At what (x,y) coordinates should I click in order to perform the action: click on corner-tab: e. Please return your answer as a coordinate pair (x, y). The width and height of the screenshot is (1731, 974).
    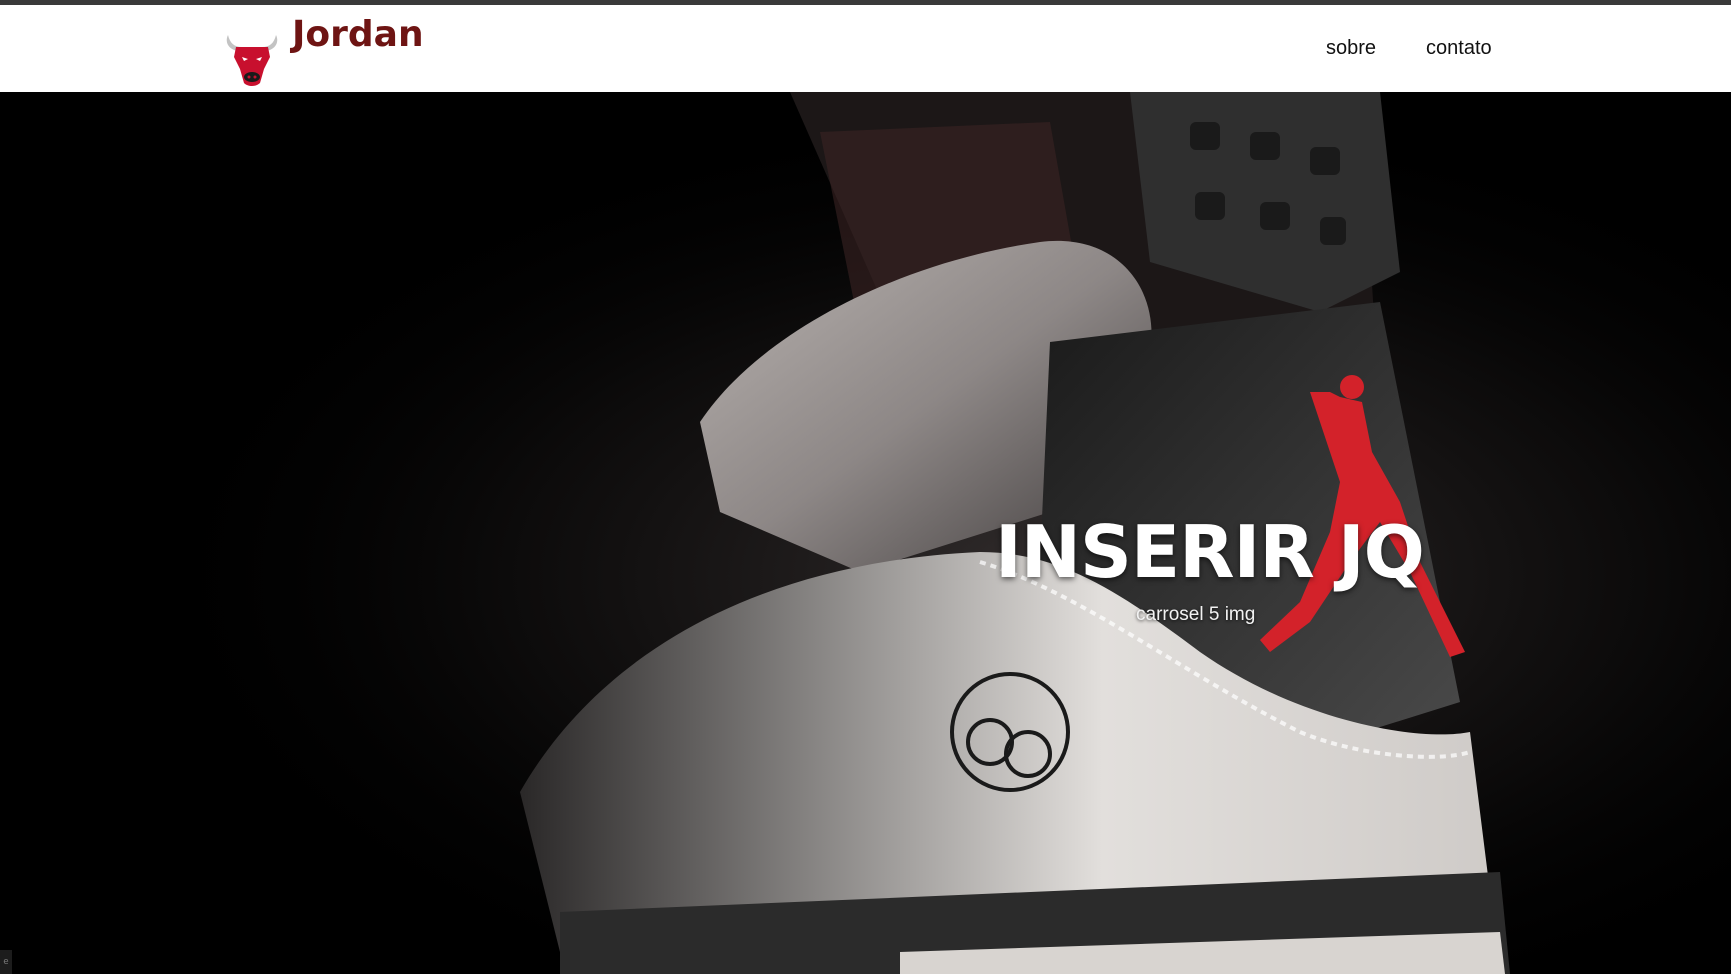
    Looking at the image, I should click on (6, 962).